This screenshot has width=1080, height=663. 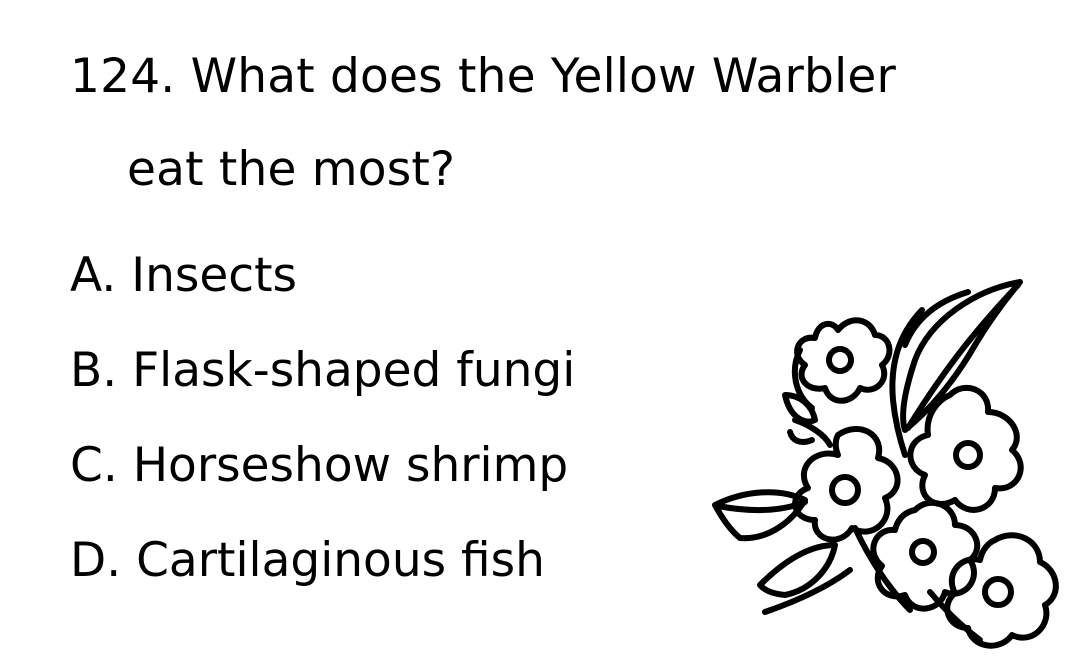 What do you see at coordinates (94, 465) in the screenshot?
I see `option-letter: C.` at bounding box center [94, 465].